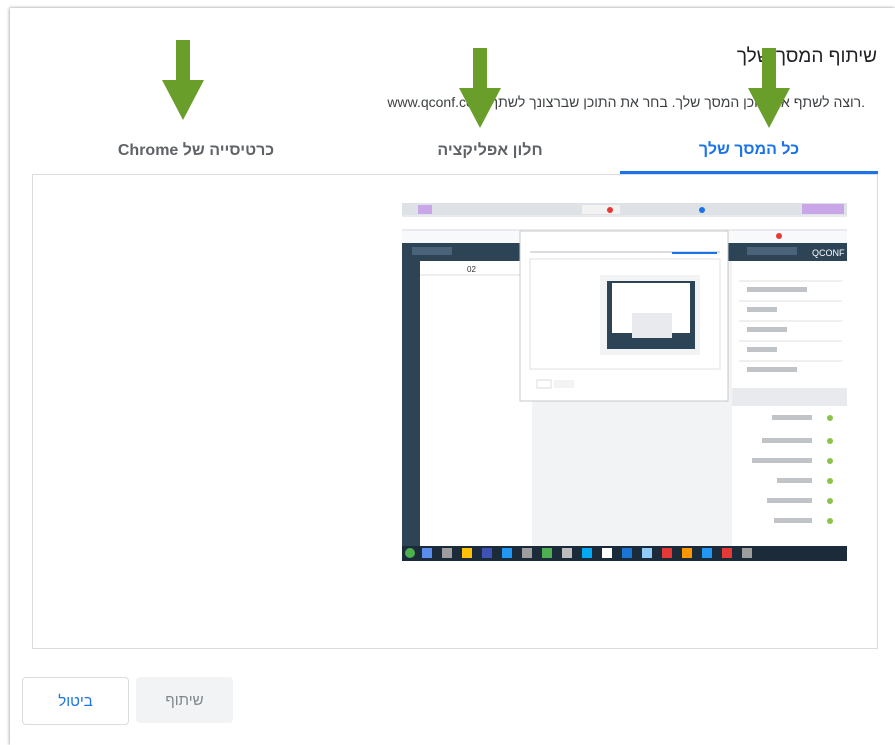 This screenshot has width=895, height=745. What do you see at coordinates (196, 150) in the screenshot?
I see `tab-chrome-tab: כרטיסייה של Chrome` at bounding box center [196, 150].